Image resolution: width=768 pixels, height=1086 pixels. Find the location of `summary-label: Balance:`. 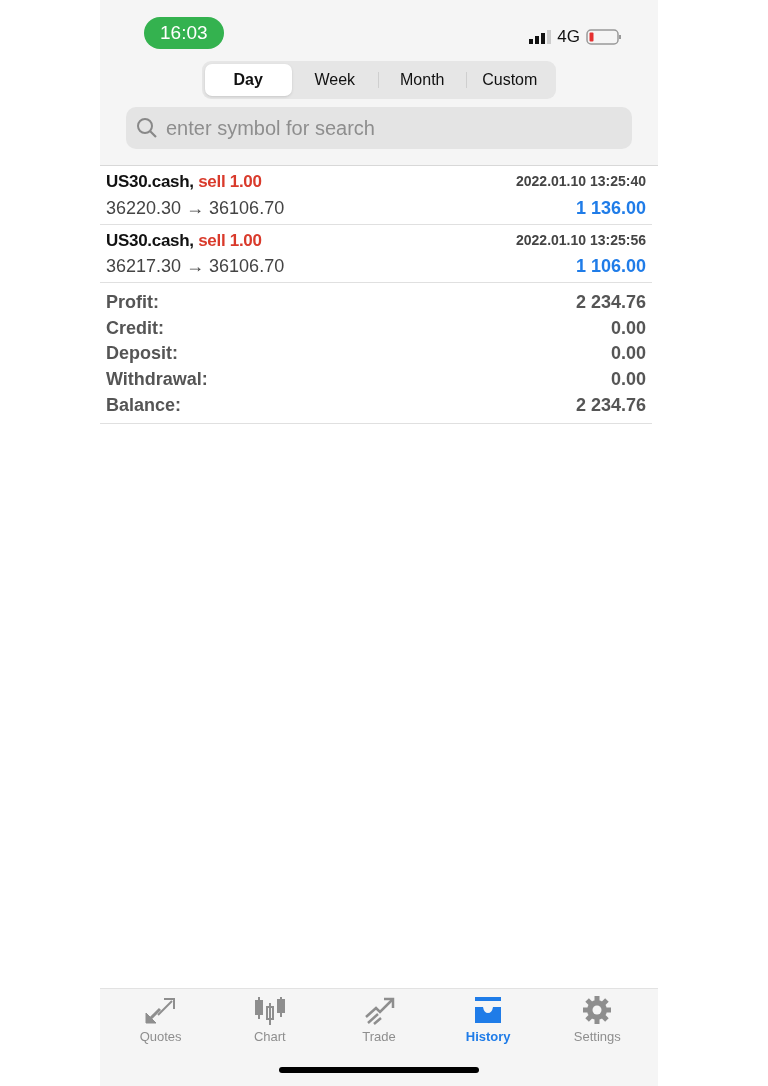

summary-label: Balance: is located at coordinates (144, 405).